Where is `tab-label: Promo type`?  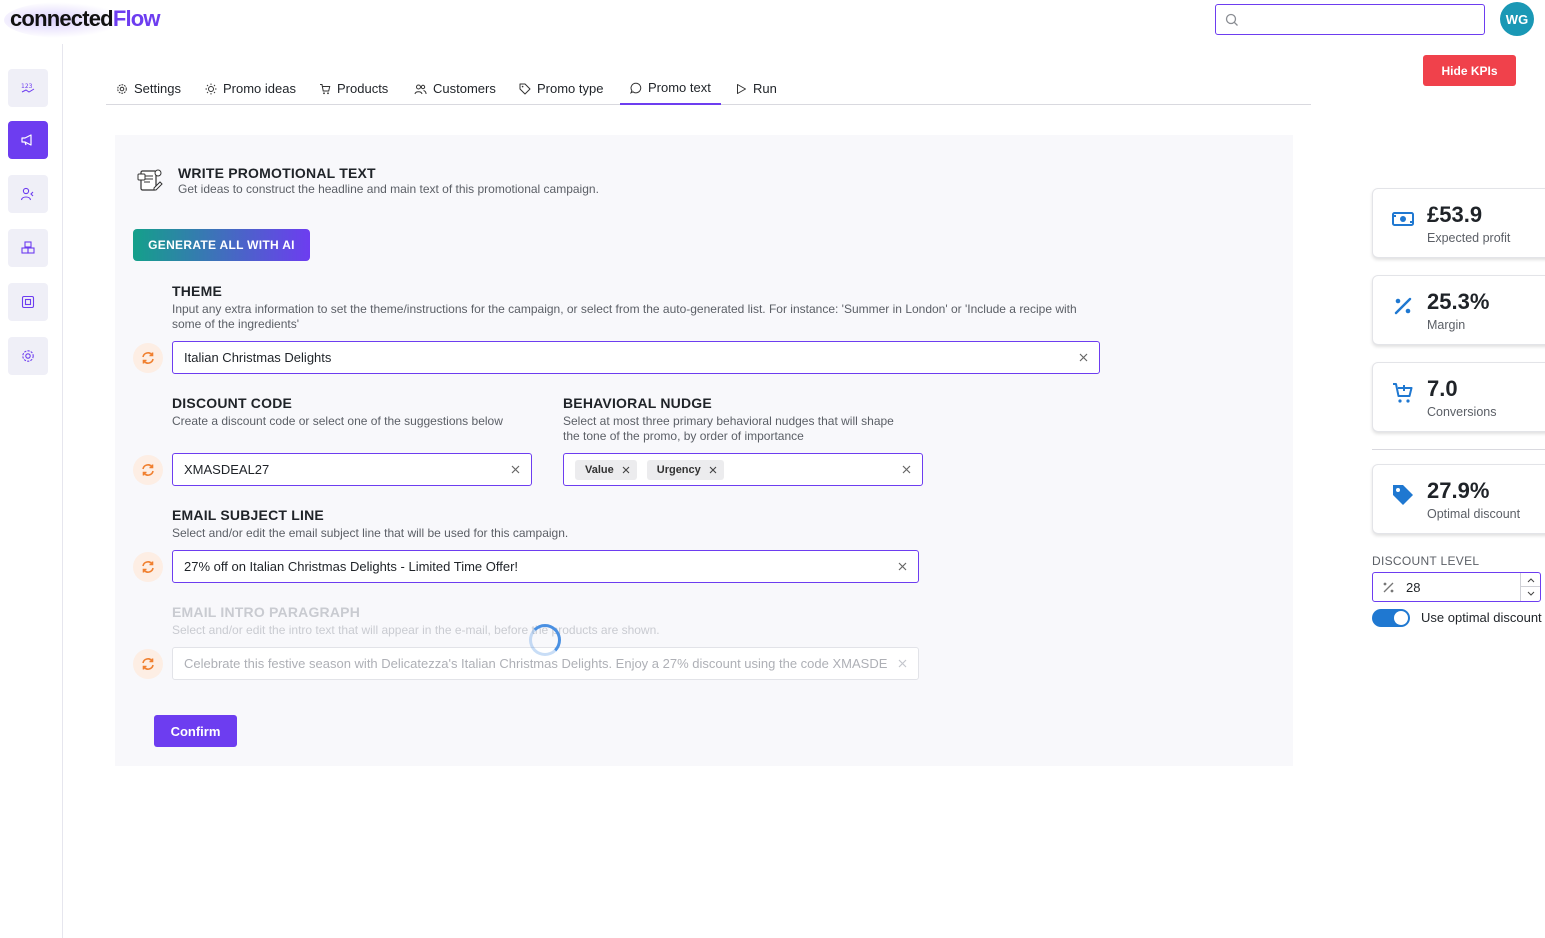 tab-label: Promo type is located at coordinates (570, 88).